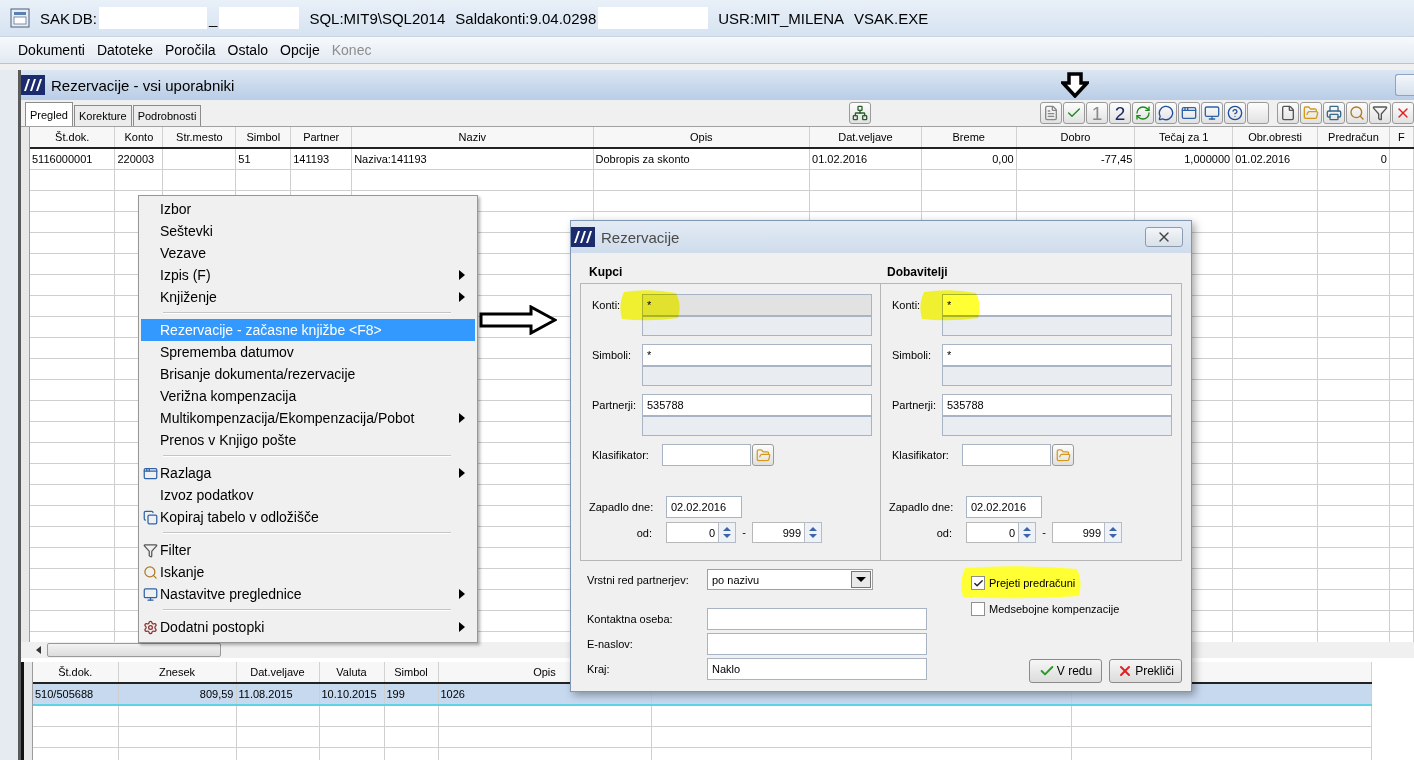 Image resolution: width=1414 pixels, height=760 pixels. Describe the element at coordinates (72, 159) in the screenshot. I see `table-cell: 5116000001` at that location.